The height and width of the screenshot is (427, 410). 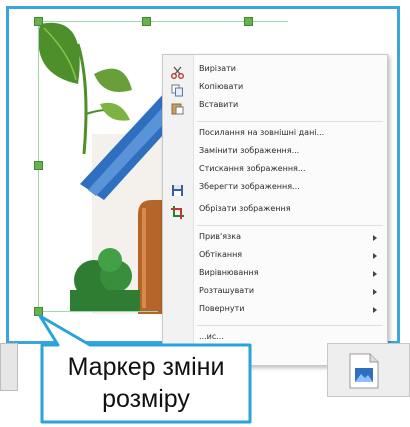 I want to click on menu-item-cut: Вирізати, so click(x=275, y=71).